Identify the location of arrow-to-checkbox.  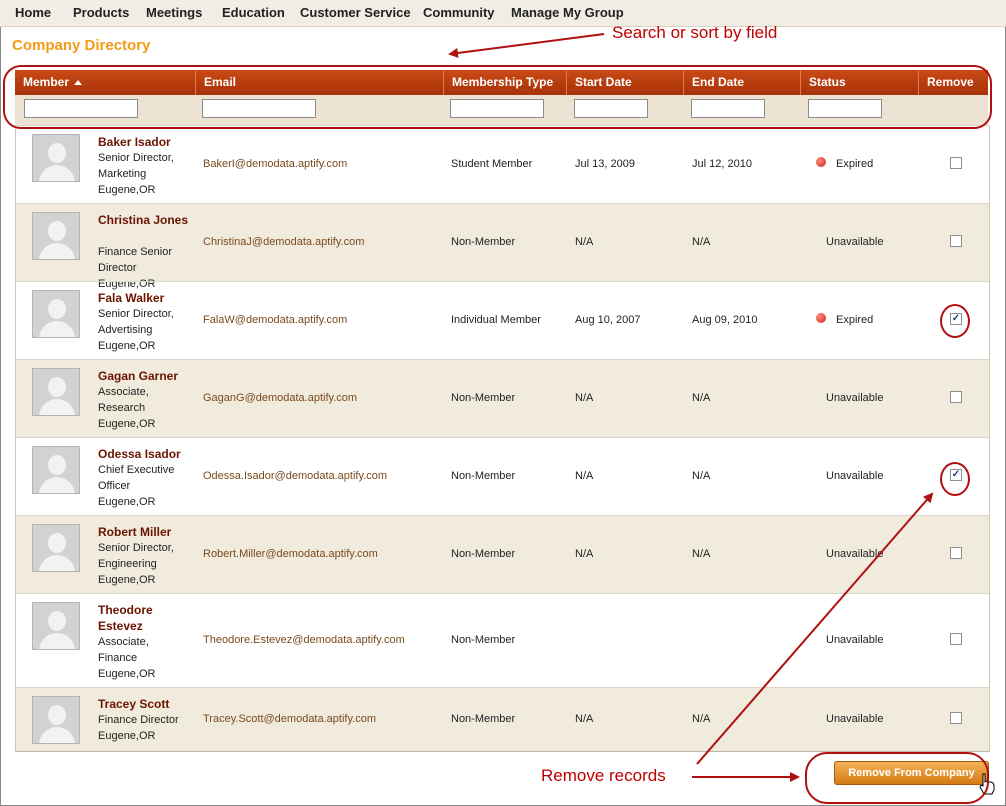
(815, 628).